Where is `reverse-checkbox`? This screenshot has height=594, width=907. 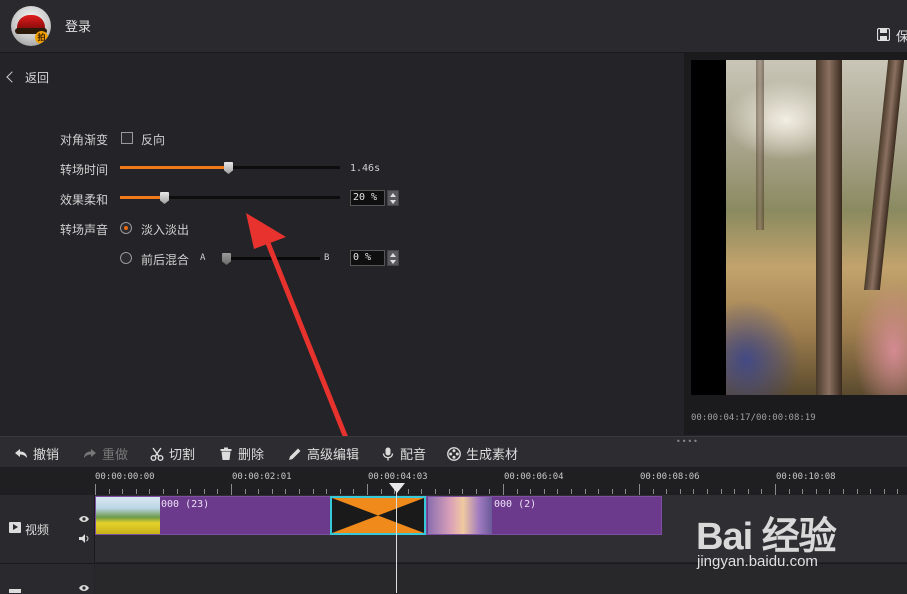 reverse-checkbox is located at coordinates (127, 138).